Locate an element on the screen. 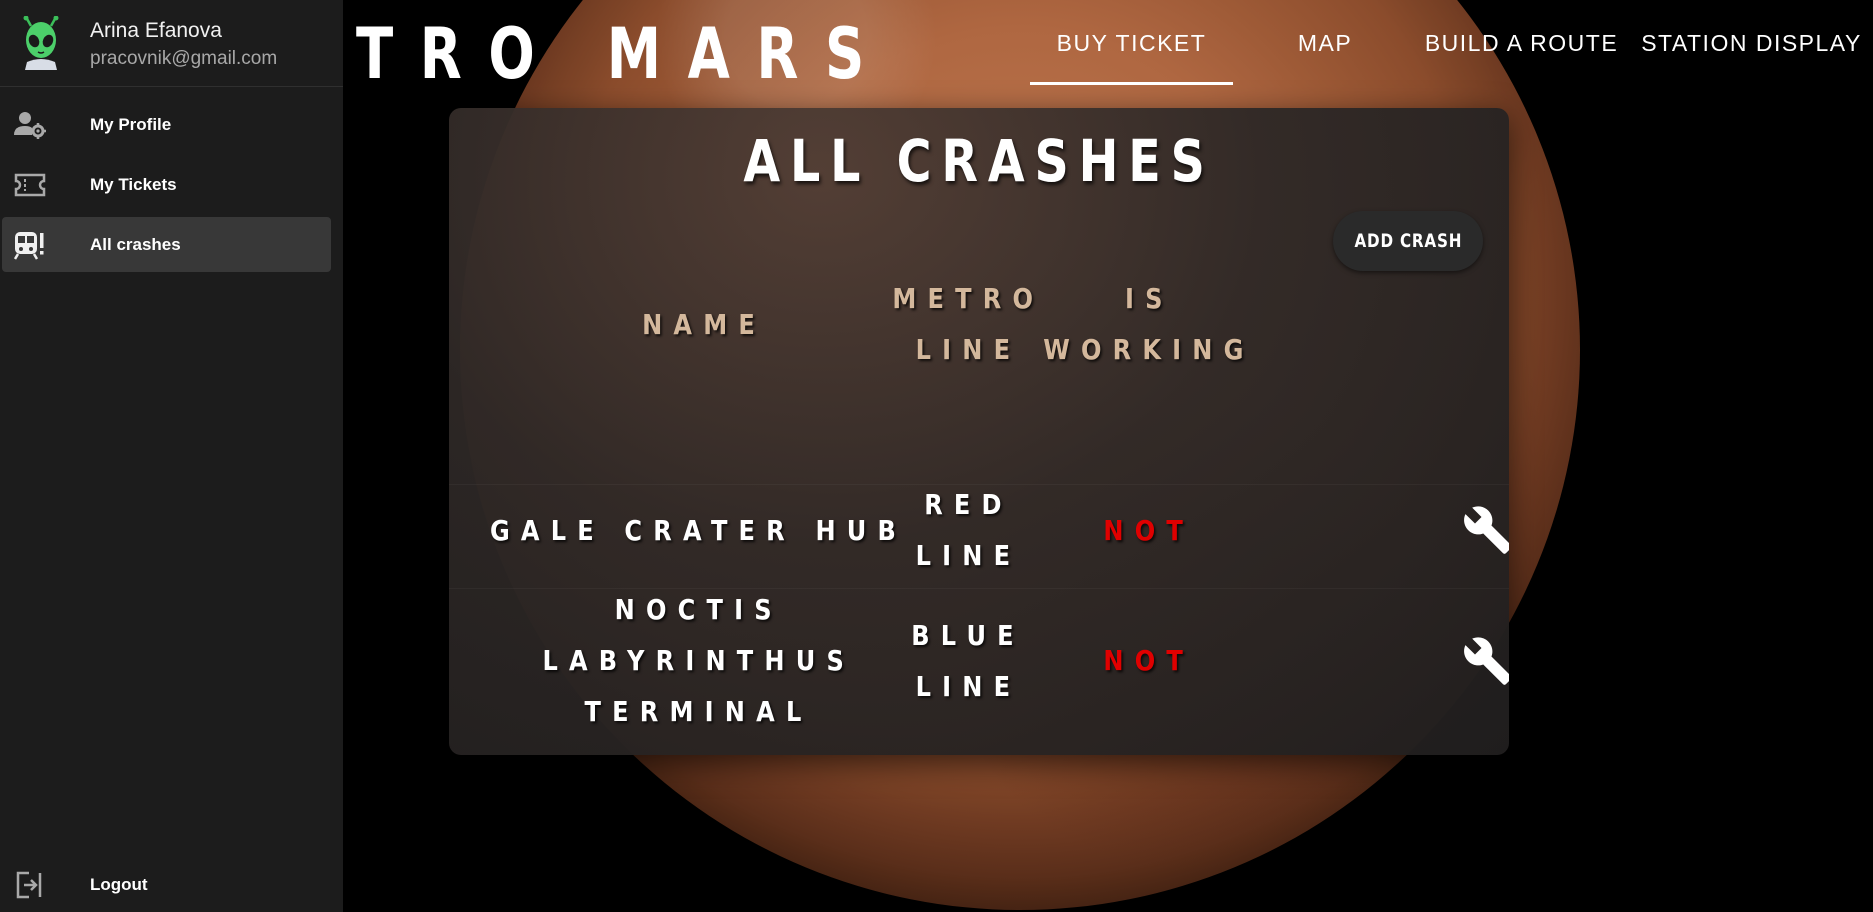 Image resolution: width=1873 pixels, height=912 pixels. user-name: Arina Efanova is located at coordinates (156, 30).